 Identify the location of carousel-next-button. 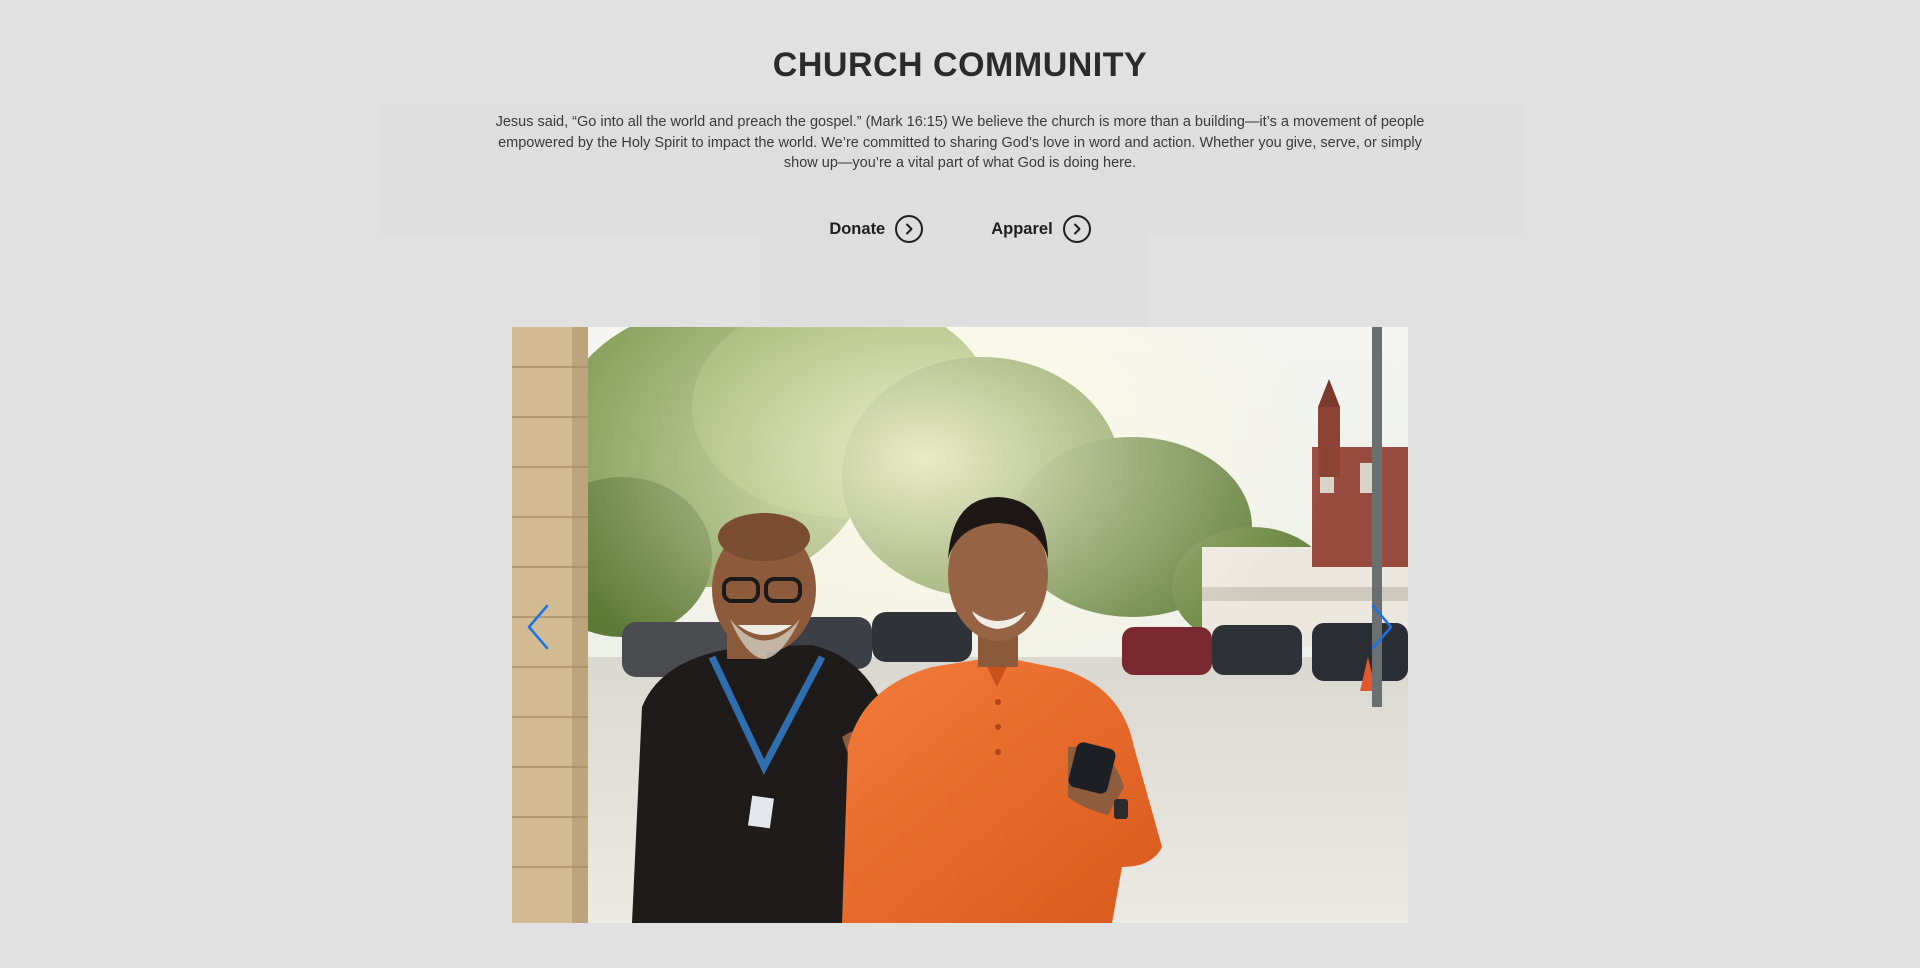
(1382, 627).